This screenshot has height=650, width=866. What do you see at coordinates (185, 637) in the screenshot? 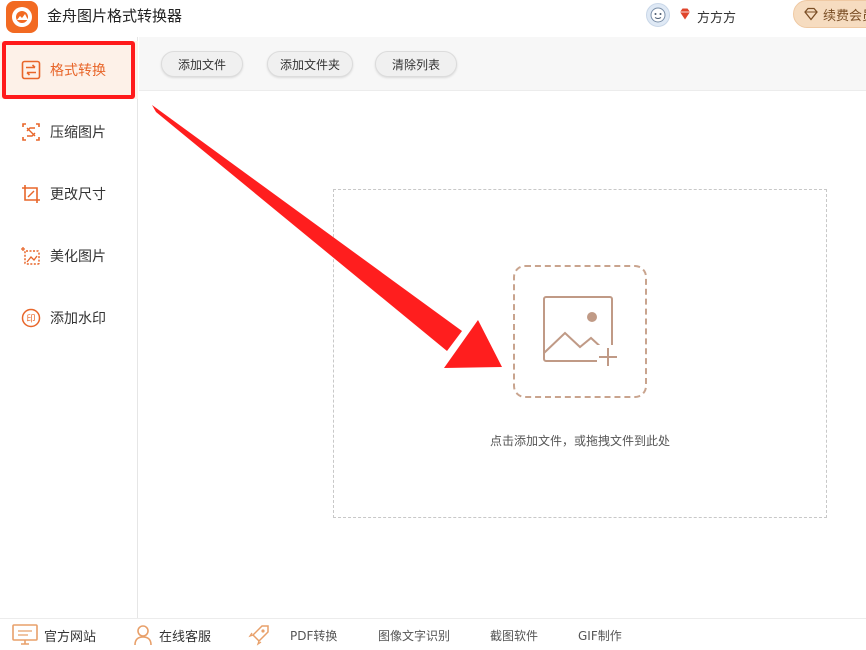
I see `online-support-label: 在线客服` at bounding box center [185, 637].